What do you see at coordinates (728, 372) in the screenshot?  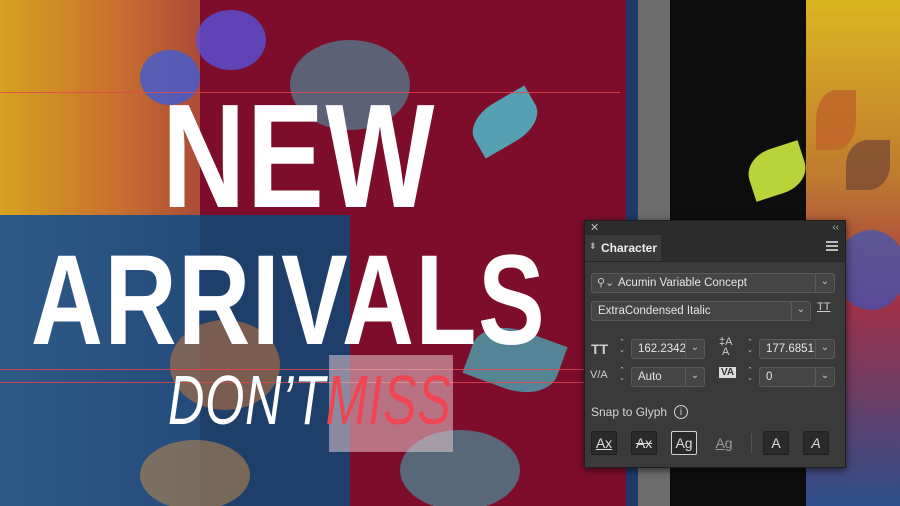 I see `tracking-icon: VA` at bounding box center [728, 372].